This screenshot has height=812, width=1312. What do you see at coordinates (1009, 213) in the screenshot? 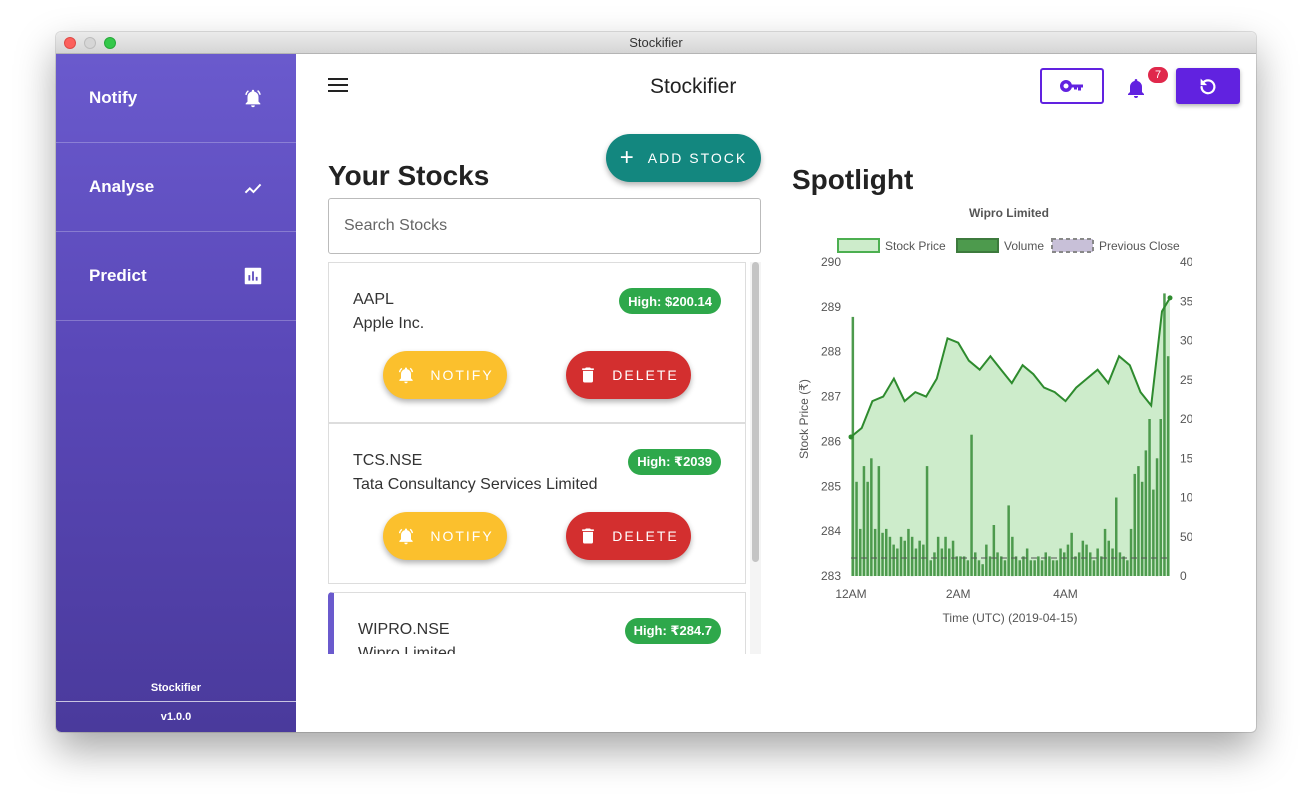
I see `chart-title: Wipro Limited` at bounding box center [1009, 213].